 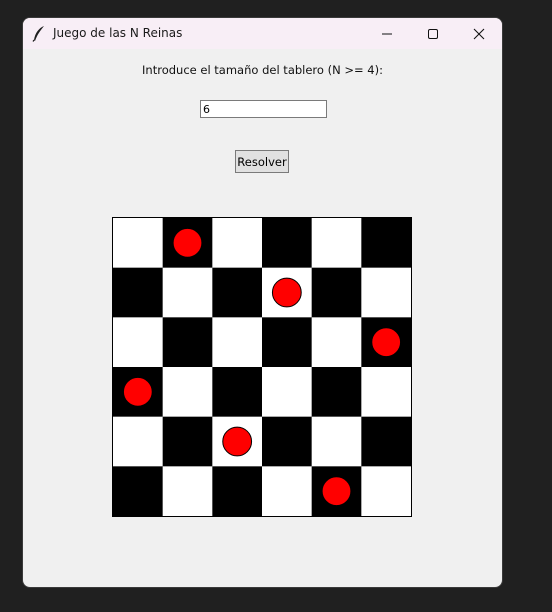 I want to click on board-size-input, so click(x=263, y=109).